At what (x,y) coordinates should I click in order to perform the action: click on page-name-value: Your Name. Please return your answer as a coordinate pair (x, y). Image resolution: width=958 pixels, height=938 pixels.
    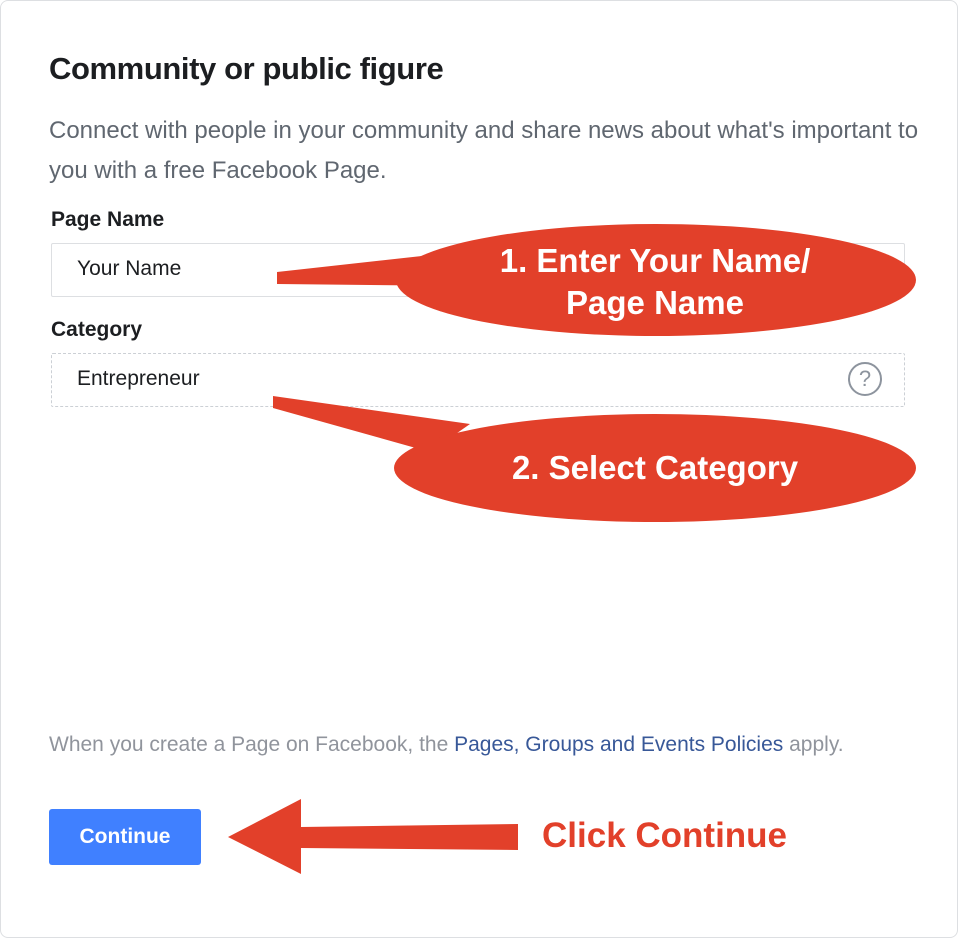
    Looking at the image, I should click on (129, 268).